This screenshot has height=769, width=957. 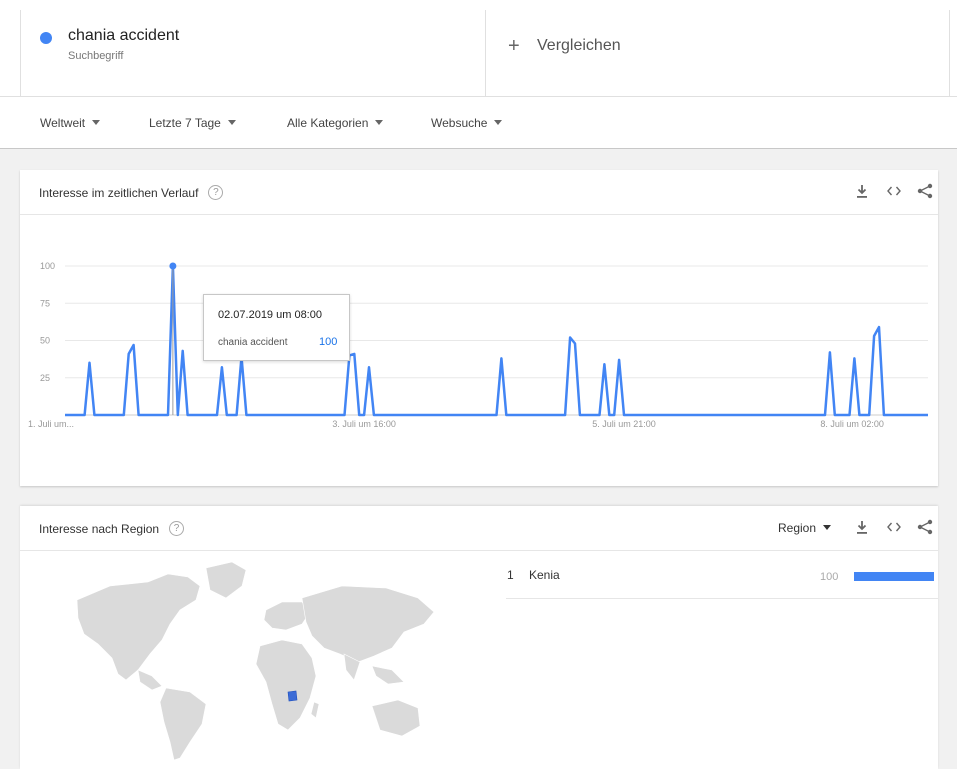 I want to click on filter-location: Weltweit, so click(x=70, y=123).